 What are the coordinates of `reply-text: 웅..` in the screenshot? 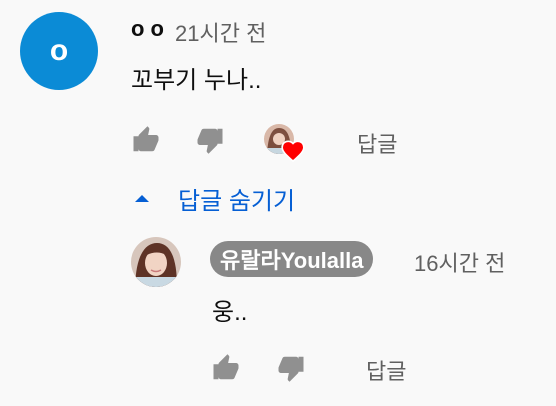 It's located at (230, 312).